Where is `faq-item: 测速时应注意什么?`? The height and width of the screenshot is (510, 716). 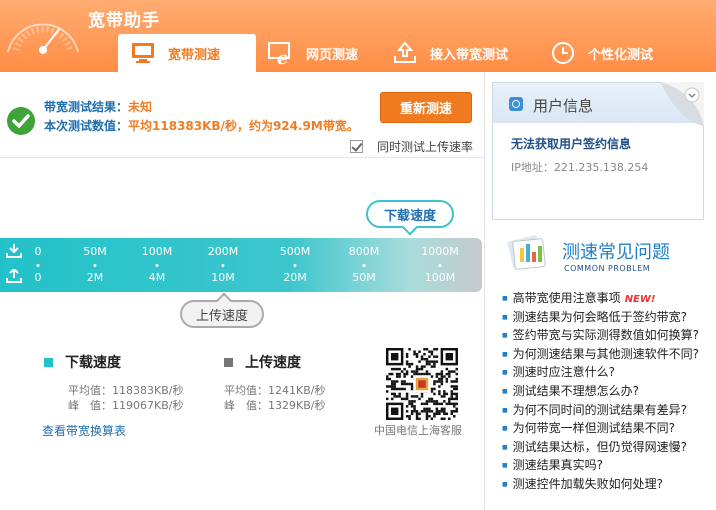
faq-item: 测速时应注意什么? is located at coordinates (607, 372).